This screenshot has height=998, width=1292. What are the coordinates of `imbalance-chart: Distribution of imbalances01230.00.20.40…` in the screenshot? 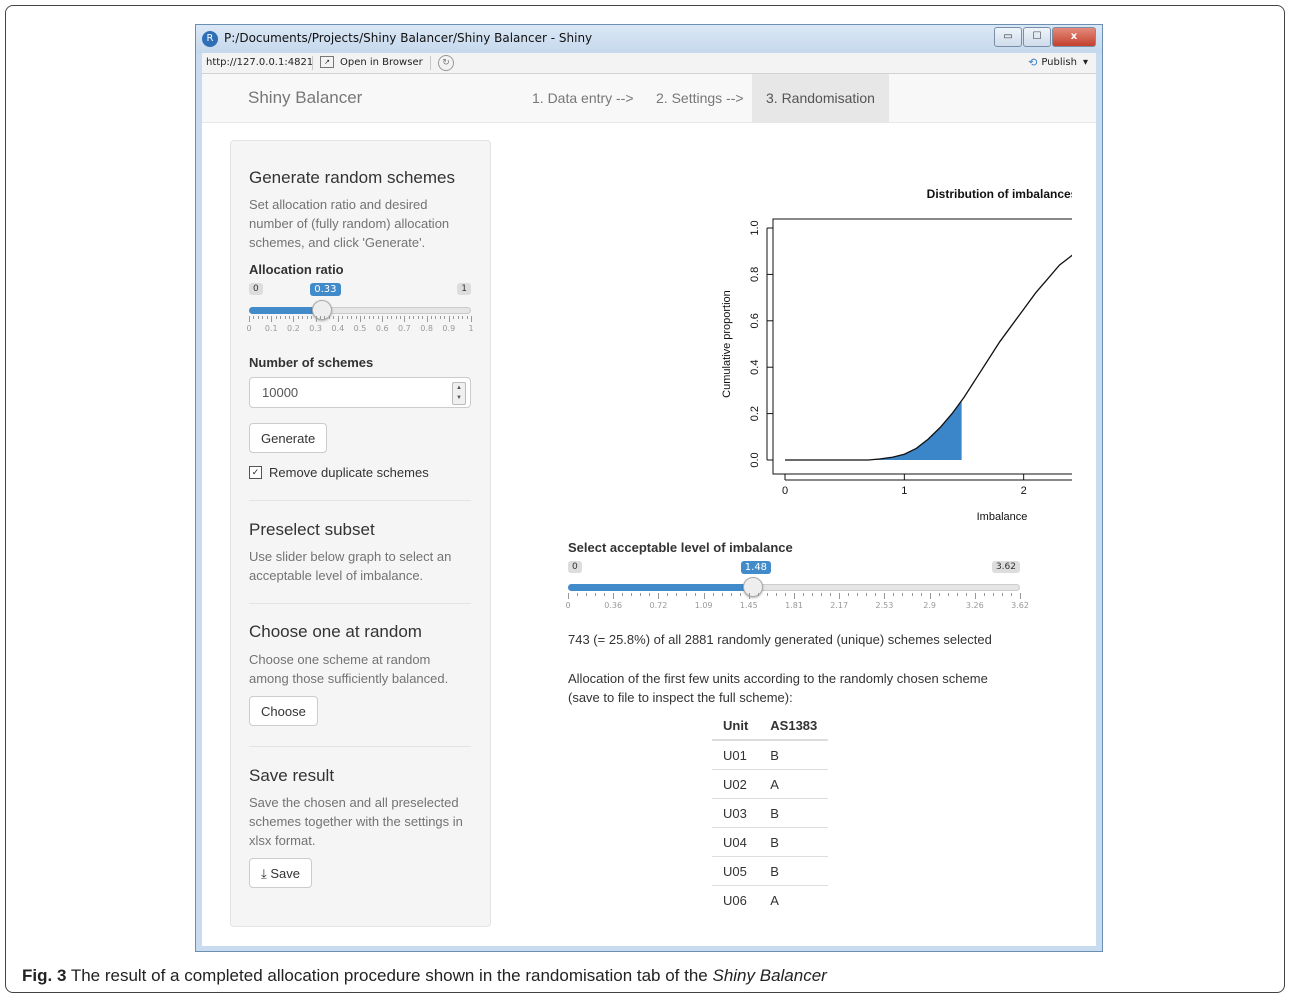 It's located at (896, 355).